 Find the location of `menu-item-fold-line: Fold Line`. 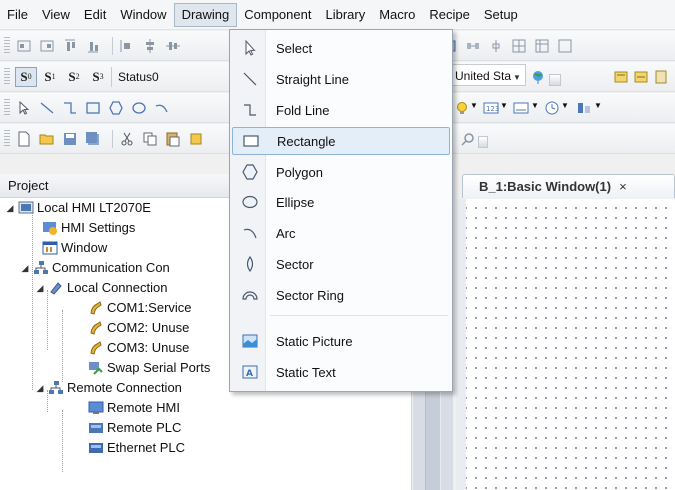

menu-item-fold-line: Fold Line is located at coordinates (341, 110).